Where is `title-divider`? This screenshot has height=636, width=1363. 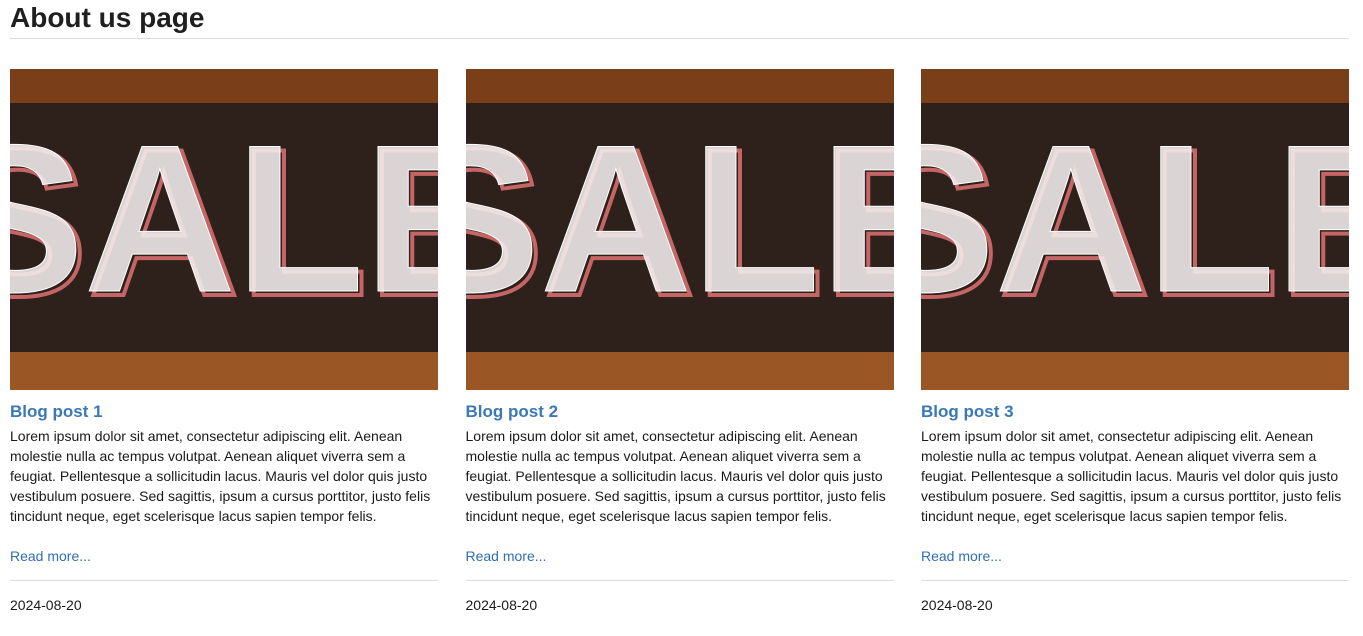 title-divider is located at coordinates (679, 38).